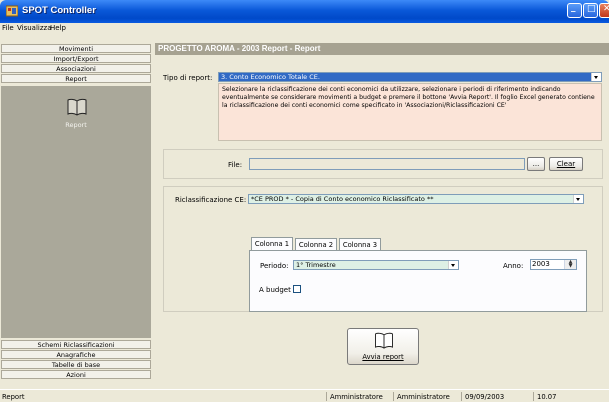 The width and height of the screenshot is (609, 402). What do you see at coordinates (76, 374) in the screenshot?
I see `nav-azioni: Azioni` at bounding box center [76, 374].